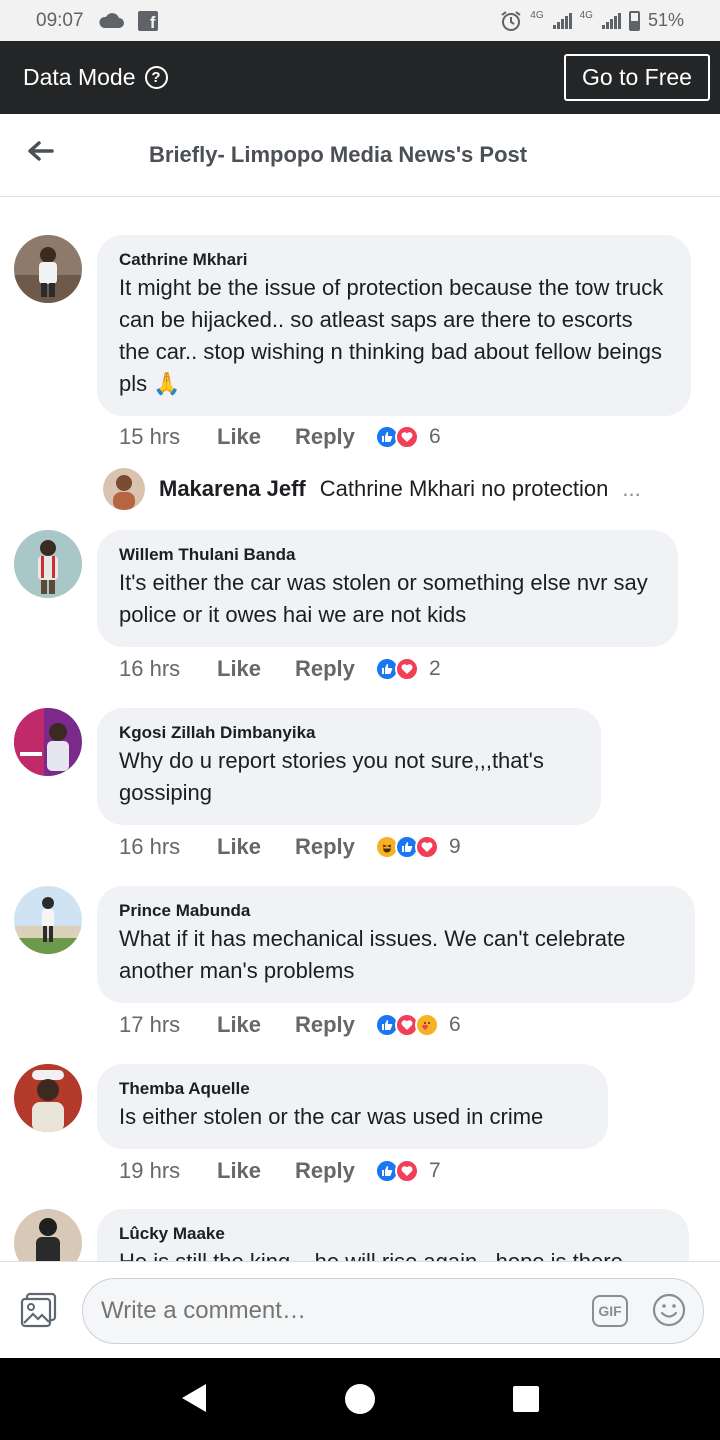 The height and width of the screenshot is (1440, 720). I want to click on post-header: Briefly- Limpopo Media News's Post, so click(360, 155).